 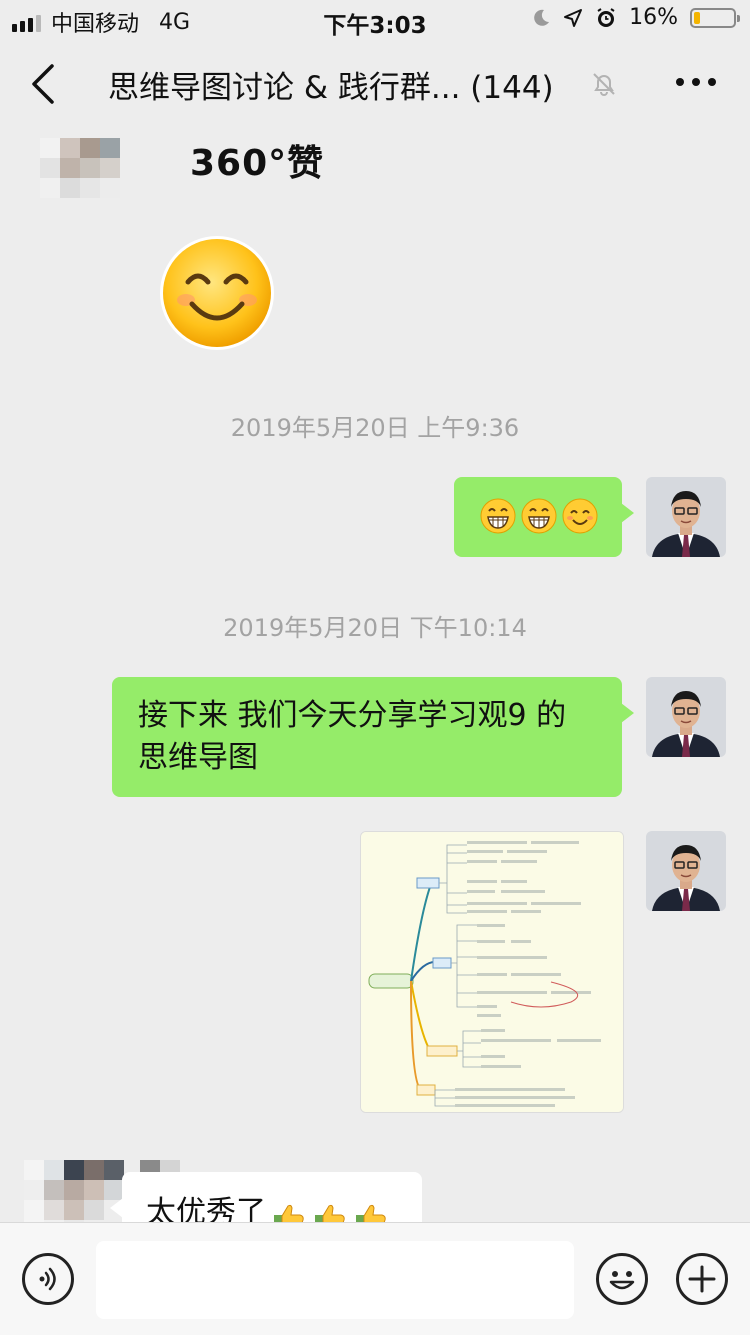 I want to click on emoji-button, so click(x=622, y=1279).